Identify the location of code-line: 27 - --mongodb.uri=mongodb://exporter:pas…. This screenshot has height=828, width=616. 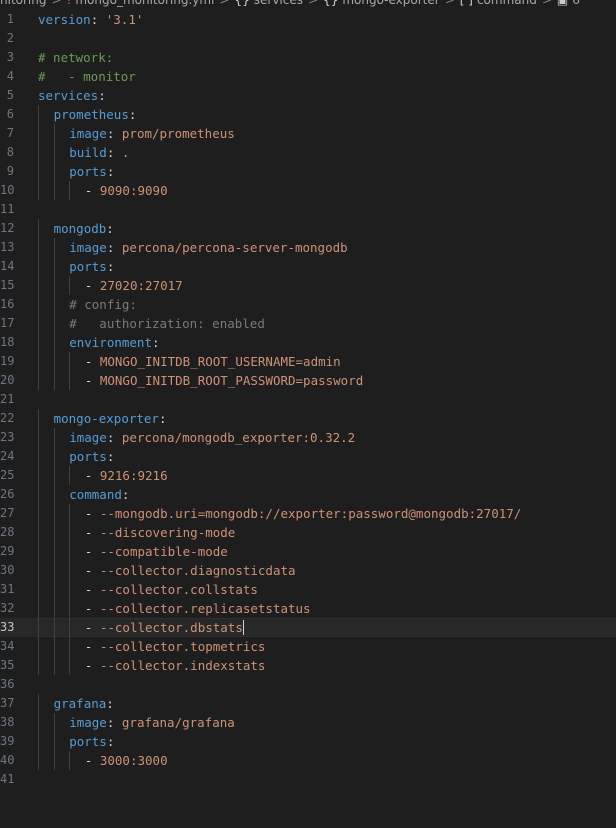
(308, 513).